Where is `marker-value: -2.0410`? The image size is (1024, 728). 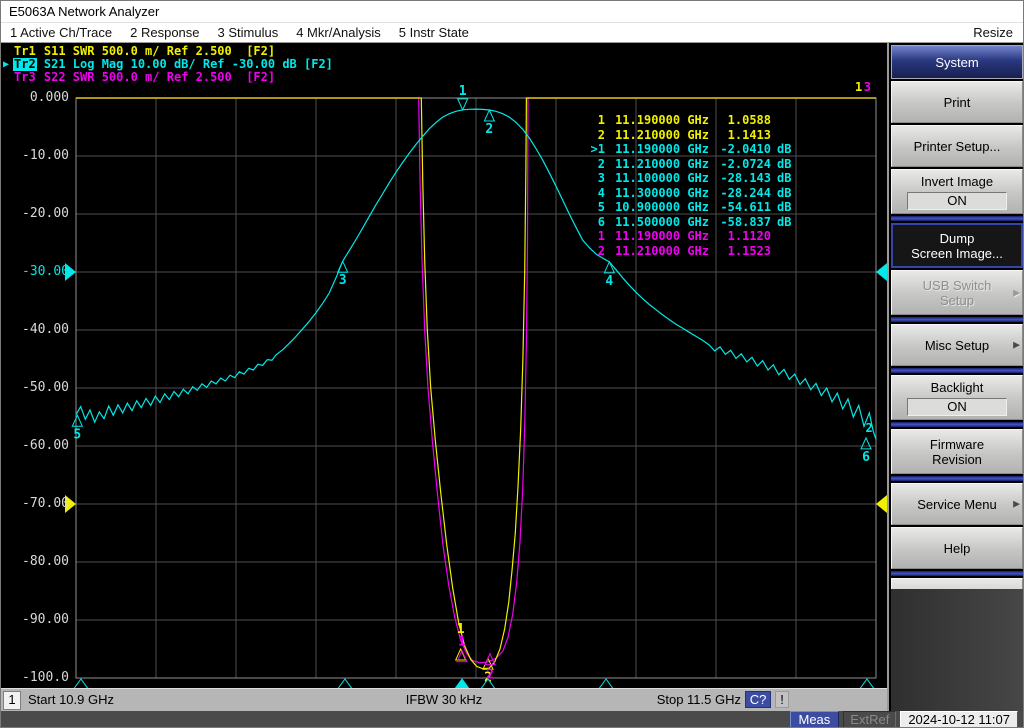
marker-value: -2.0410 is located at coordinates (745, 149).